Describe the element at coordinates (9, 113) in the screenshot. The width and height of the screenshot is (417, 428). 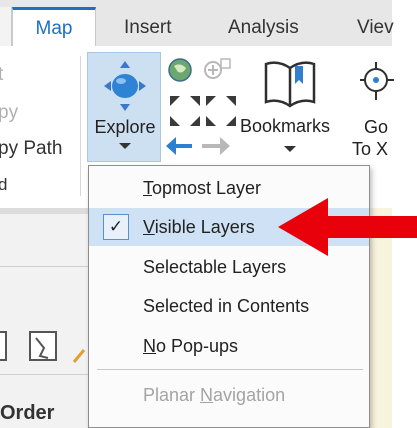
I see `ribbon-item-copy: py` at that location.